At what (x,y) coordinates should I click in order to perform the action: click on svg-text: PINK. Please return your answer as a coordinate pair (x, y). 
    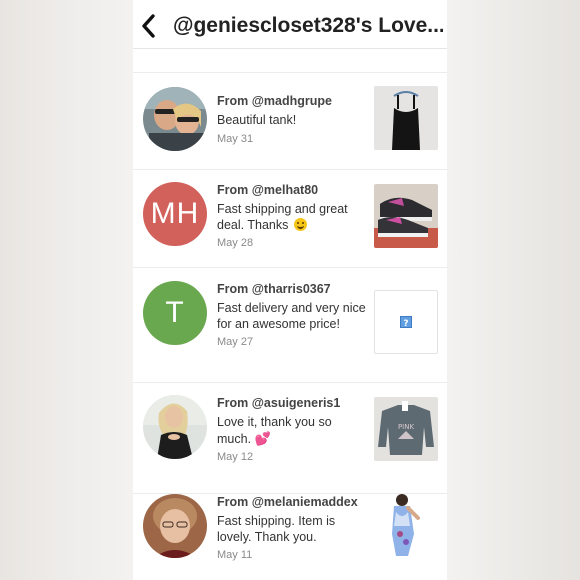
    Looking at the image, I should click on (406, 427).